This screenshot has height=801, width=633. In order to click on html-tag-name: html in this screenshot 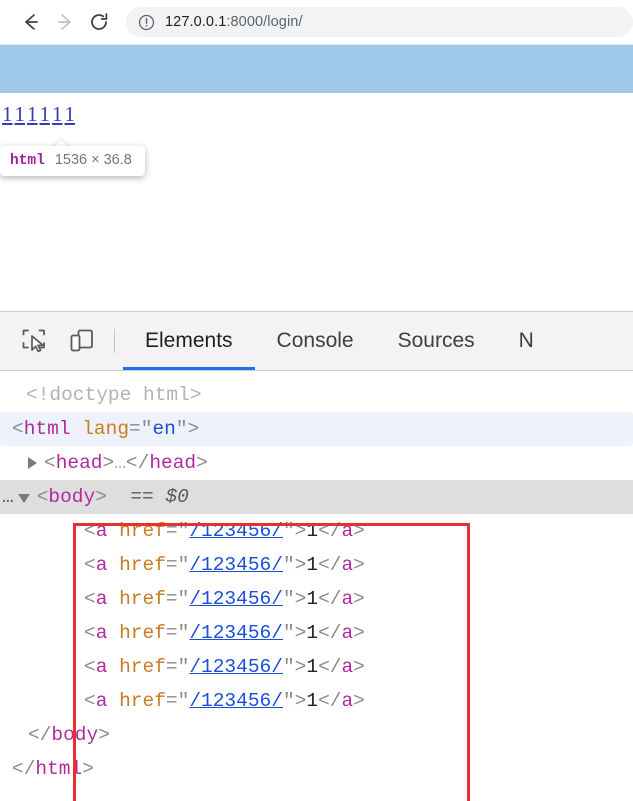, I will do `click(47, 429)`.